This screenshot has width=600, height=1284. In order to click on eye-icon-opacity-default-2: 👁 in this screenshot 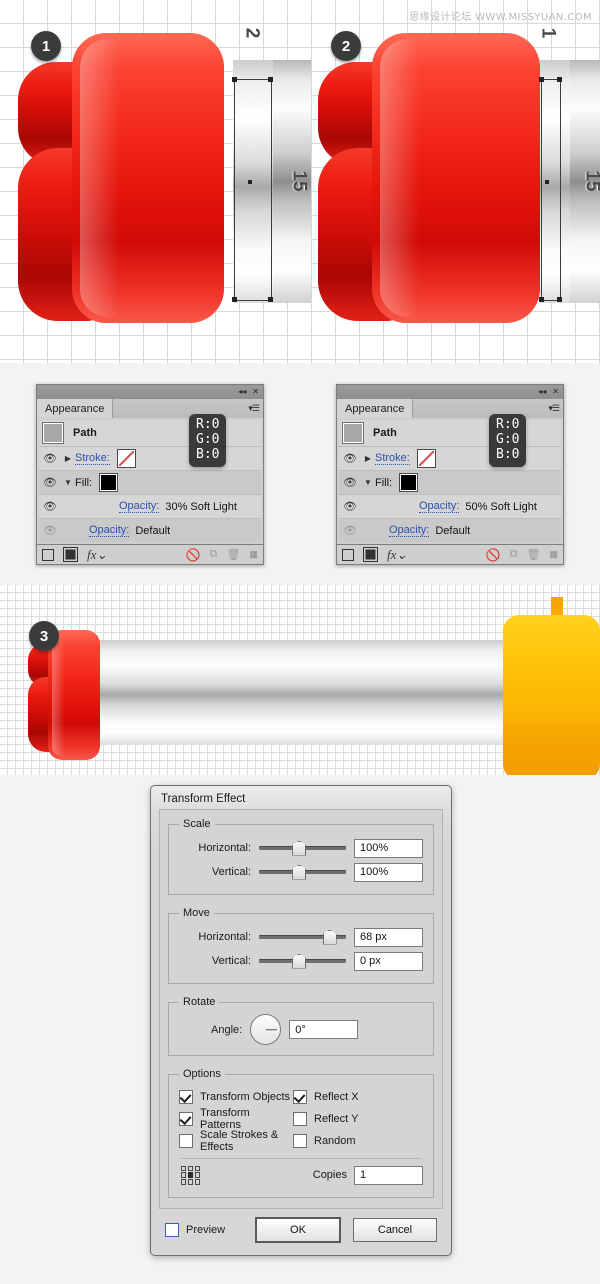, I will do `click(350, 530)`.